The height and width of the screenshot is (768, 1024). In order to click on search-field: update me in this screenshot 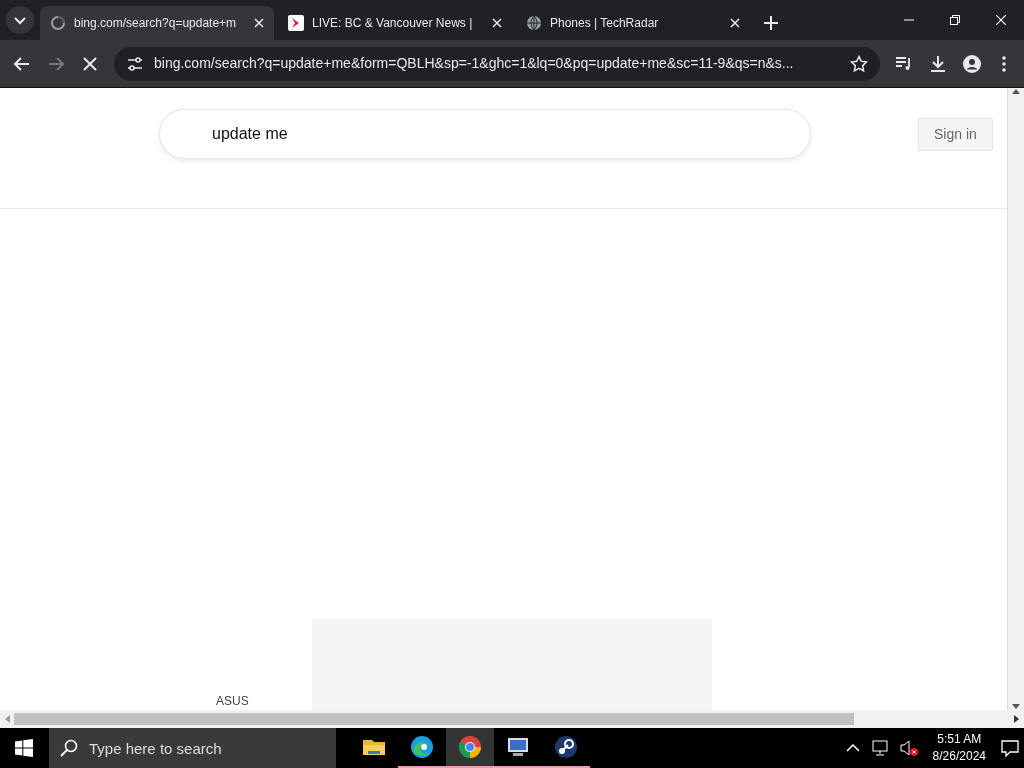, I will do `click(485, 134)`.